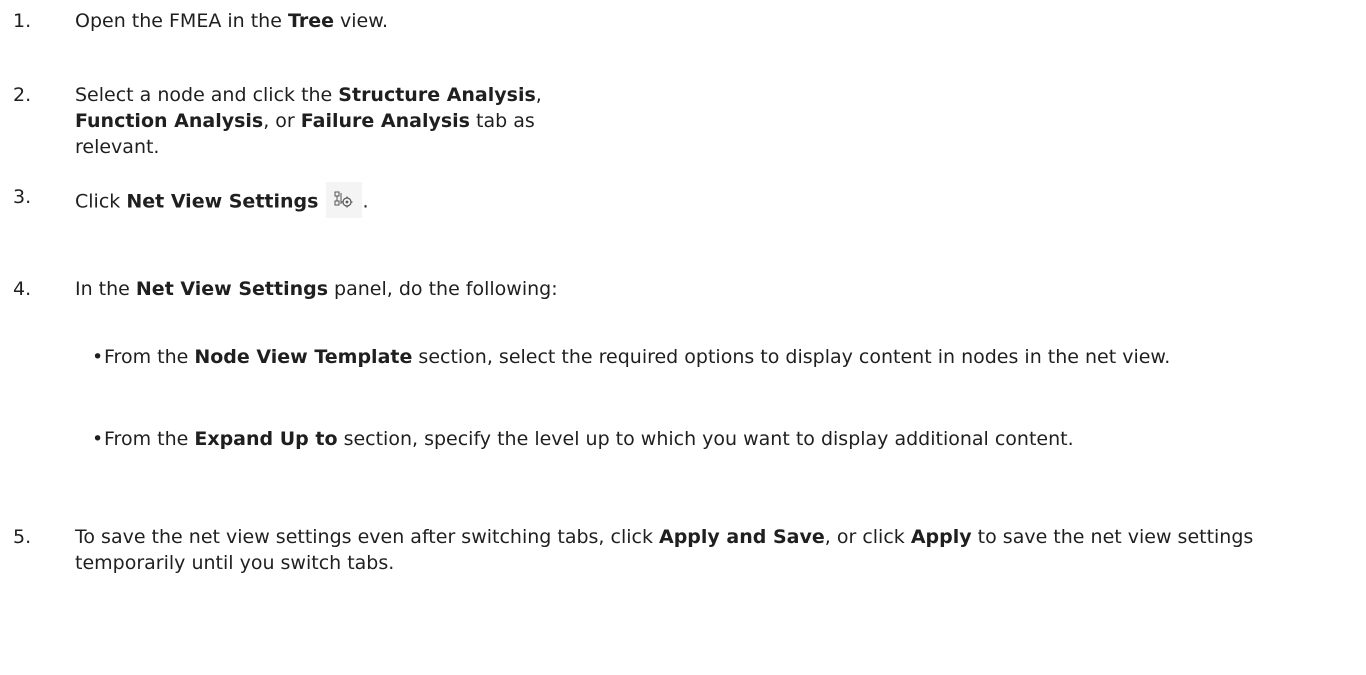 This screenshot has height=675, width=1366. Describe the element at coordinates (101, 201) in the screenshot. I see `step-text-segment: Click` at that location.